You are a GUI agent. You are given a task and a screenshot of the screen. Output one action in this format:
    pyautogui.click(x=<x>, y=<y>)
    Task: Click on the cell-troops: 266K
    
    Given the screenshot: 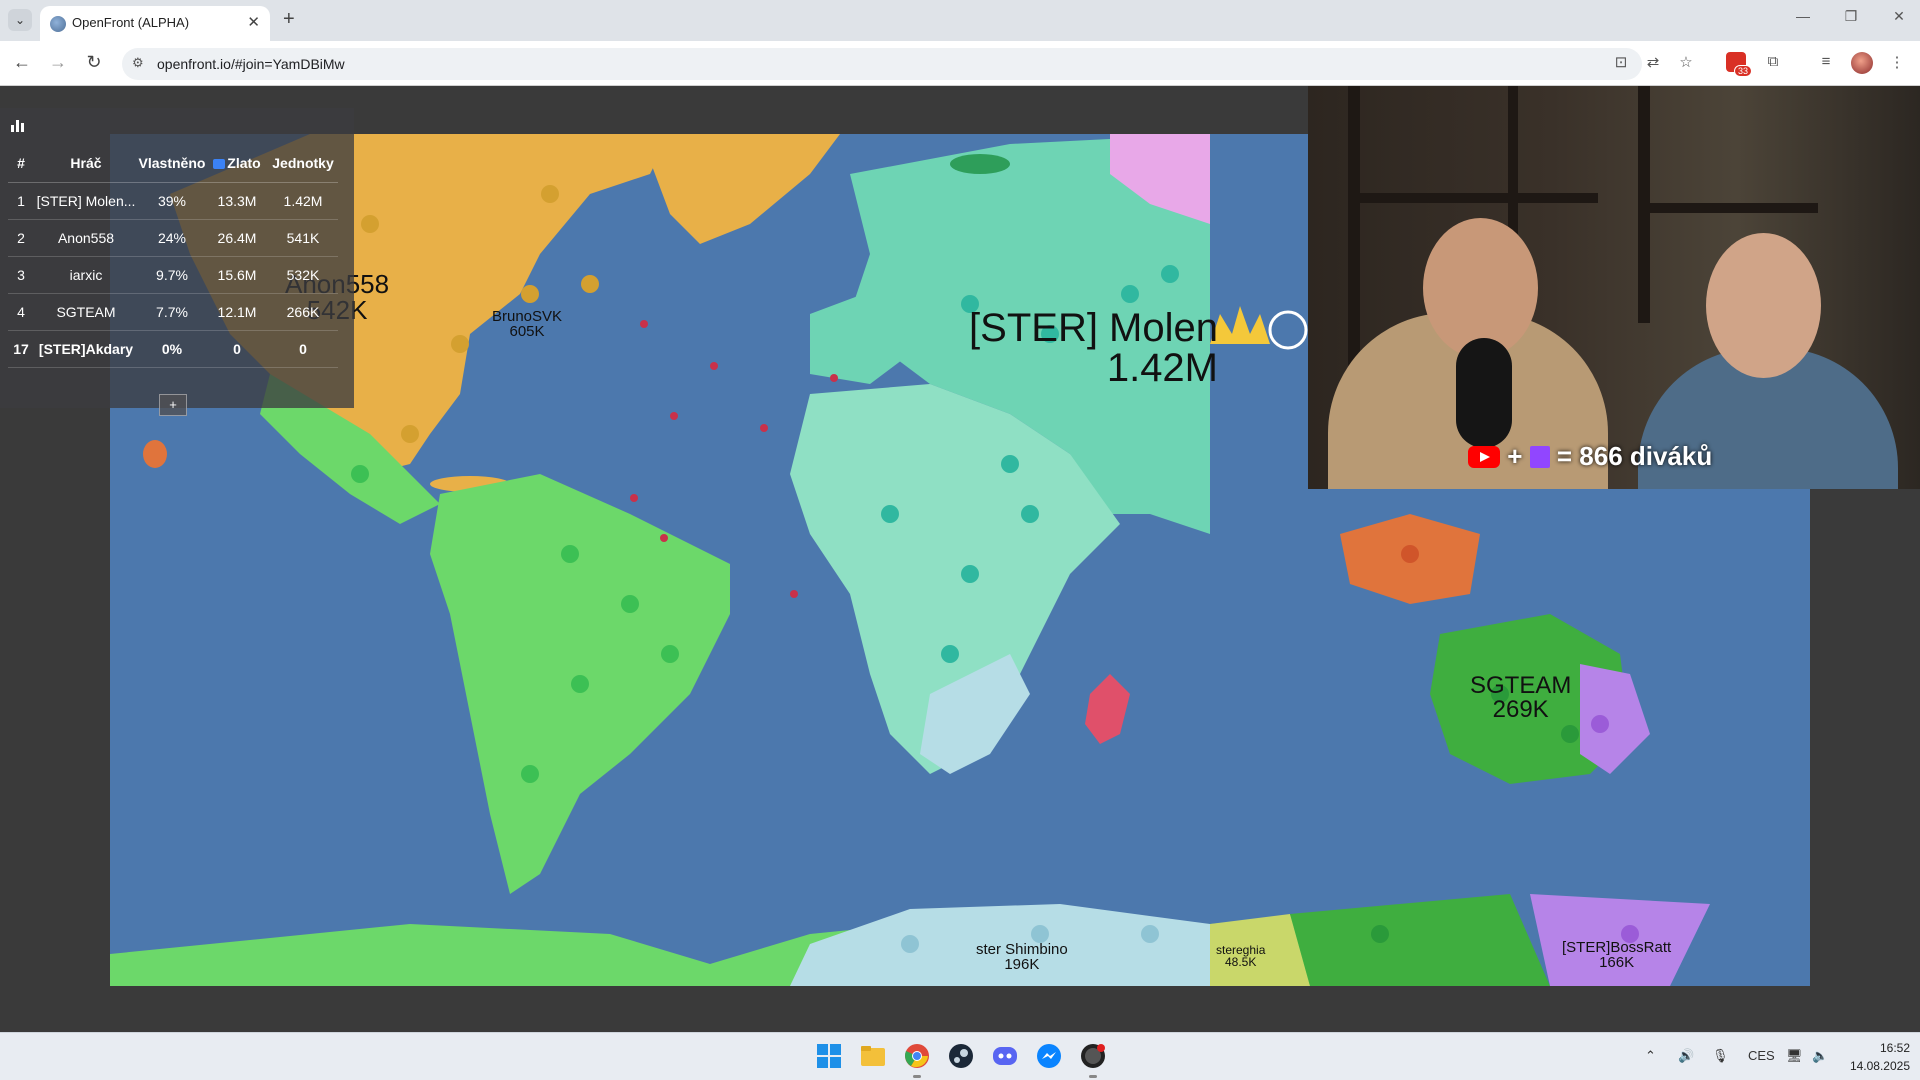 What is the action you would take?
    pyautogui.click(x=303, y=312)
    